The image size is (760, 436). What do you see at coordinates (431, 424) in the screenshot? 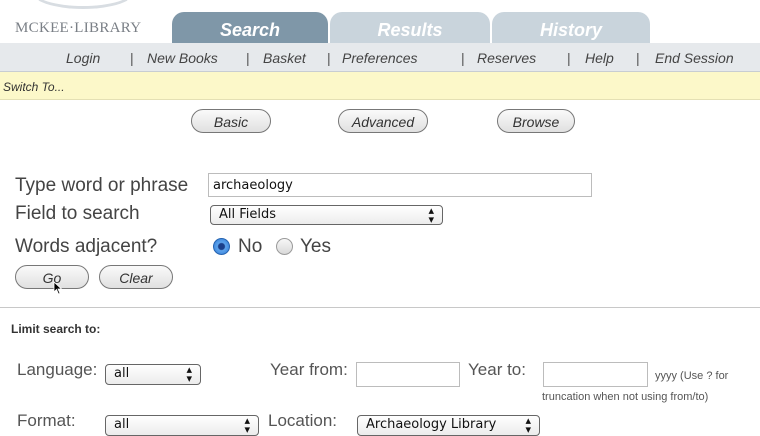
I see `location-select-value: Archaeology Library` at bounding box center [431, 424].